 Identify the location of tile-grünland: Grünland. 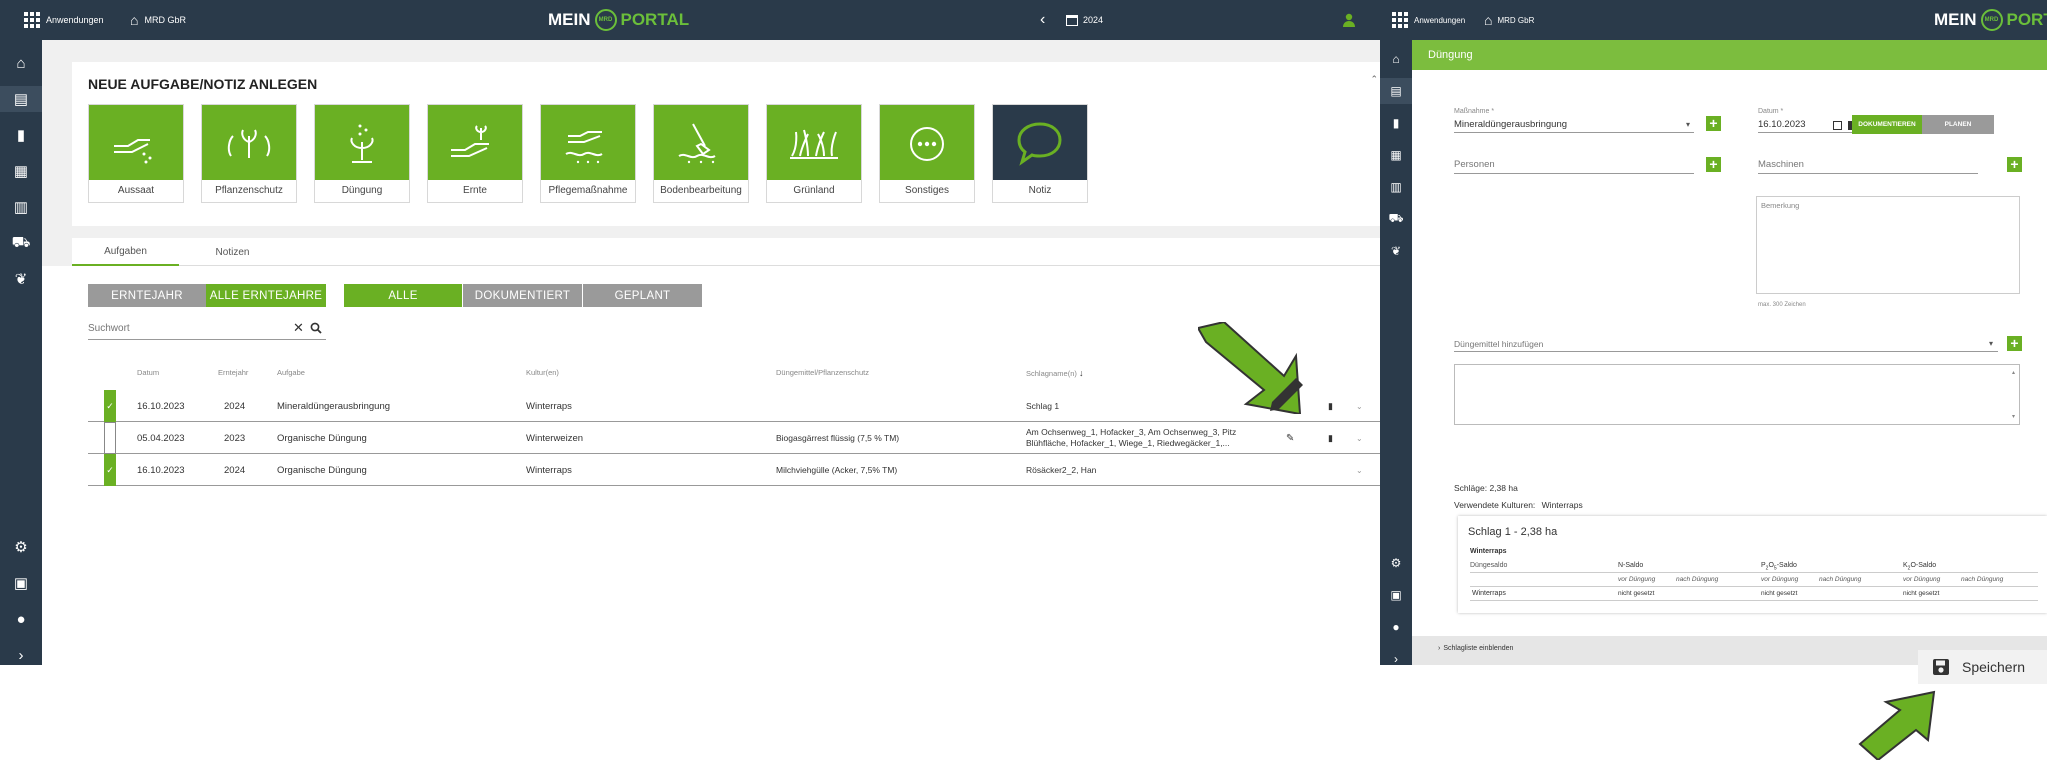
(814, 153).